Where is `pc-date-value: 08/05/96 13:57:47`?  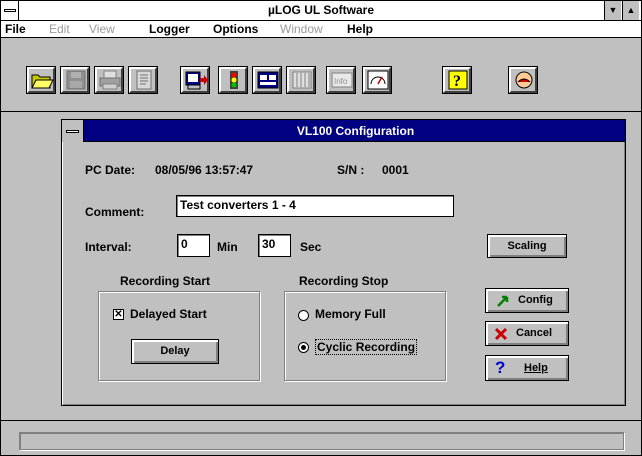 pc-date-value: 08/05/96 13:57:47 is located at coordinates (204, 170).